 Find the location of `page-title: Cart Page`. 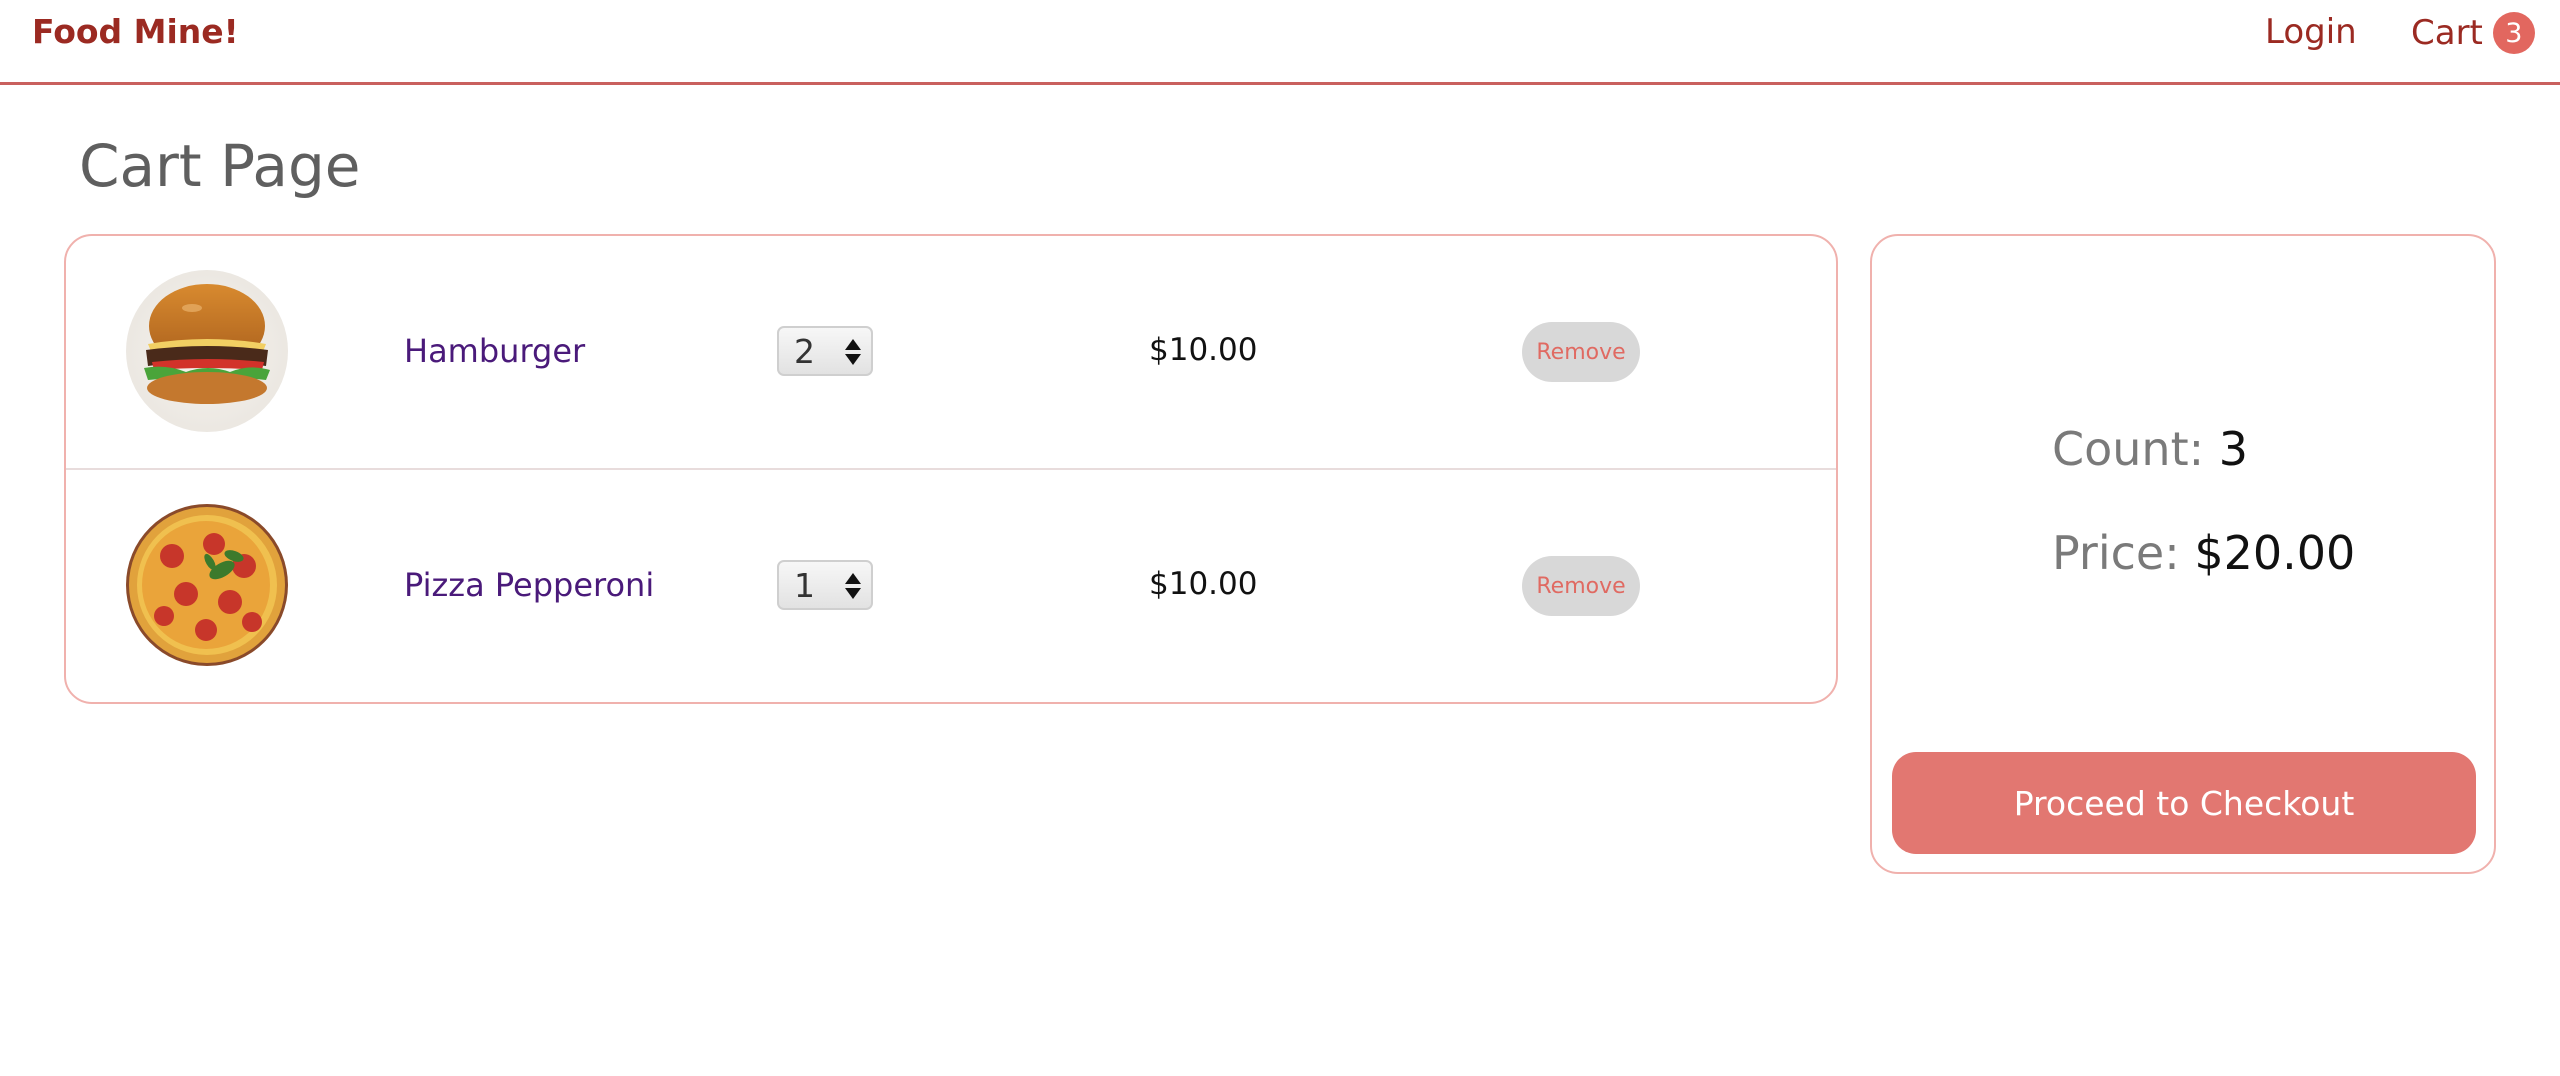

page-title: Cart Page is located at coordinates (220, 166).